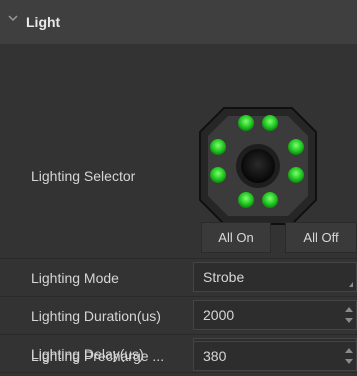 This screenshot has height=376, width=357. I want to click on section-header-light: Light, so click(178, 22).